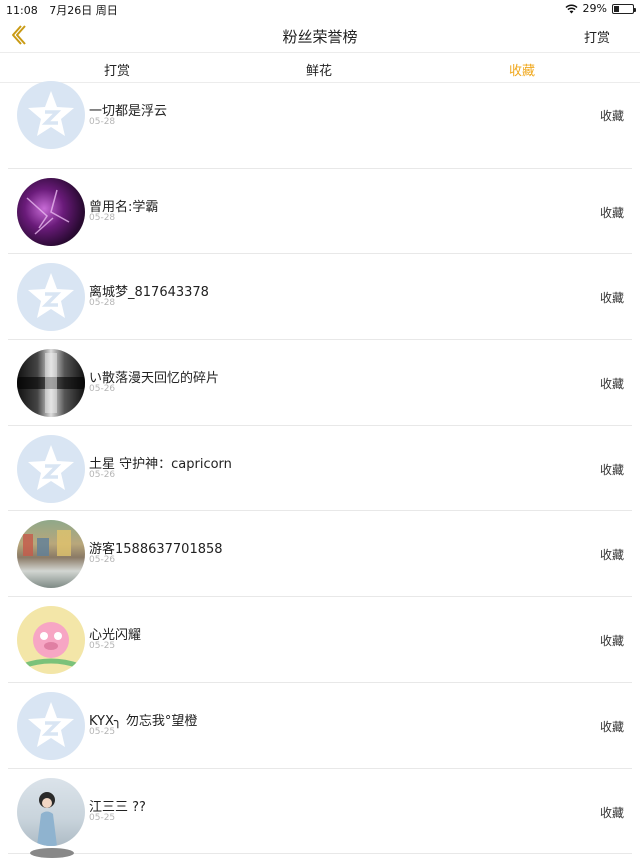 This screenshot has height=858, width=640. I want to click on tip-button: 打赏, so click(597, 36).